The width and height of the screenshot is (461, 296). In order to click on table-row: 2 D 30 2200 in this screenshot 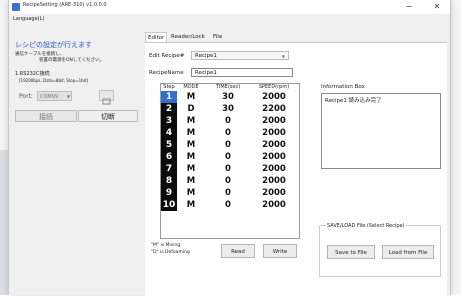, I will do `click(230, 109)`.